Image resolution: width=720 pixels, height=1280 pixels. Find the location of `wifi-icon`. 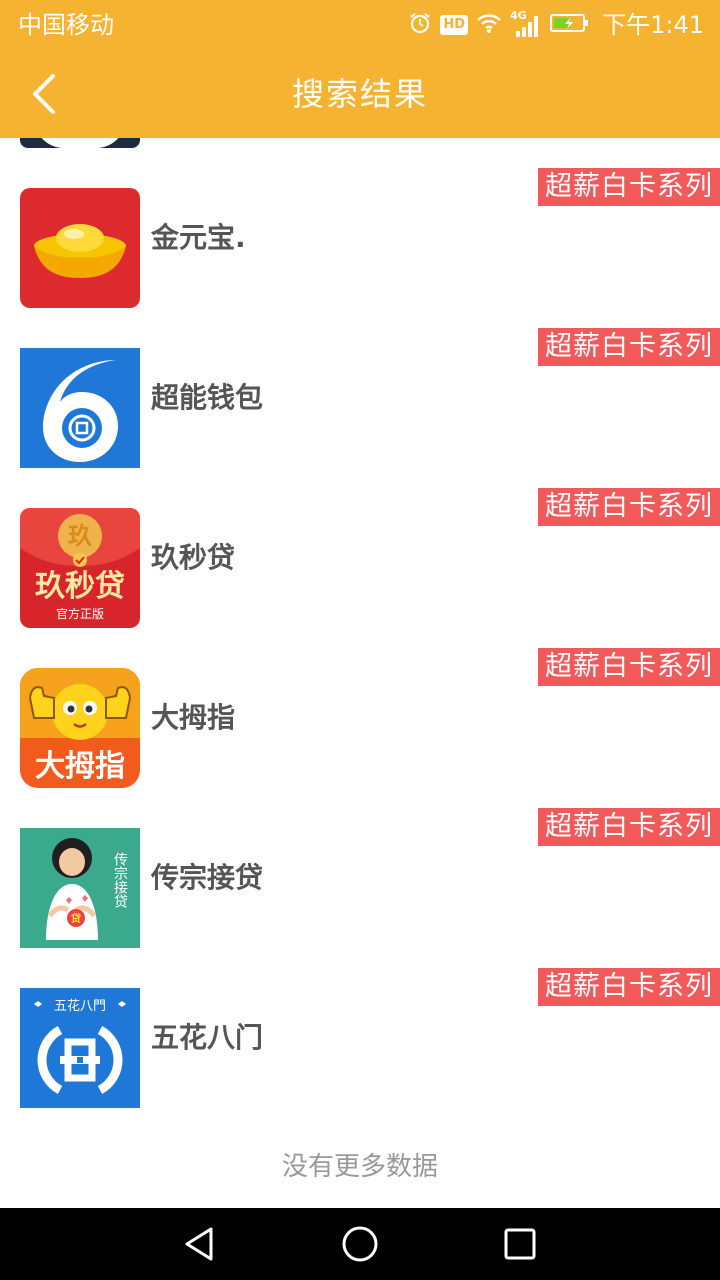

wifi-icon is located at coordinates (489, 25).